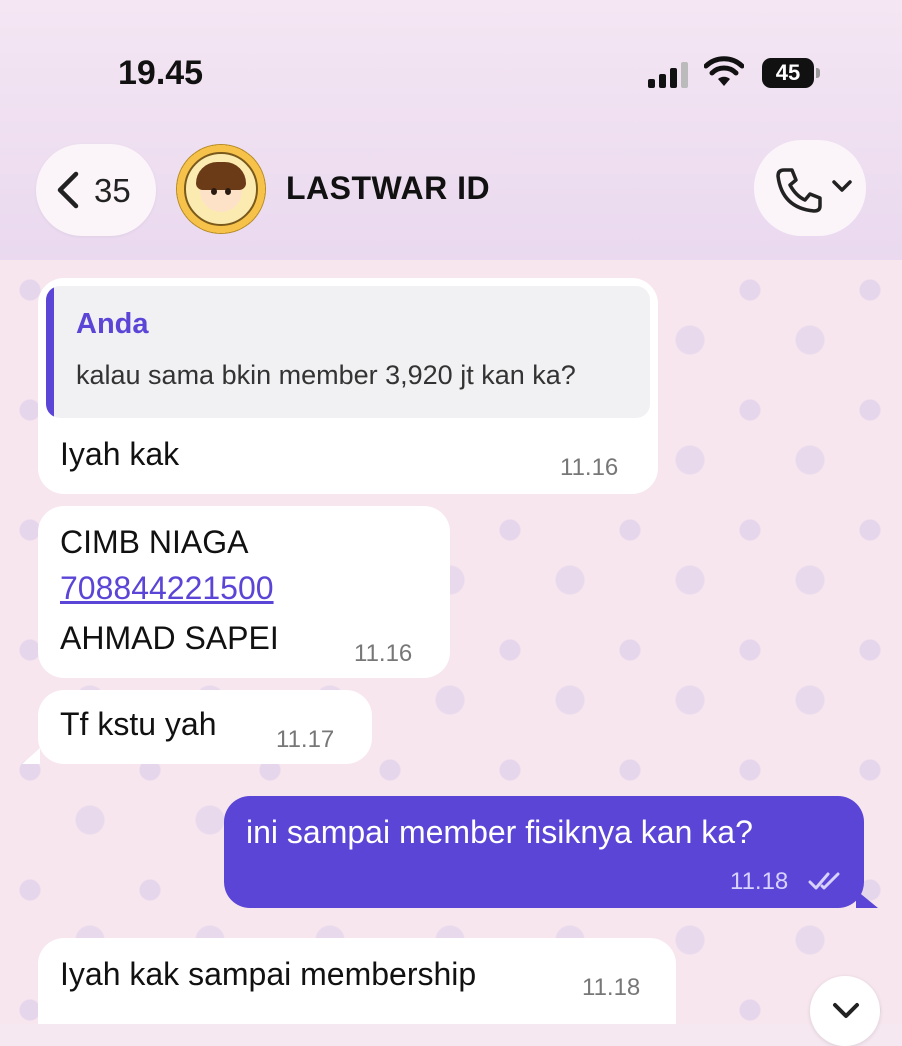 The height and width of the screenshot is (1046, 902). I want to click on message-bubble-incoming: Tf kstu yah 11.17, so click(205, 727).